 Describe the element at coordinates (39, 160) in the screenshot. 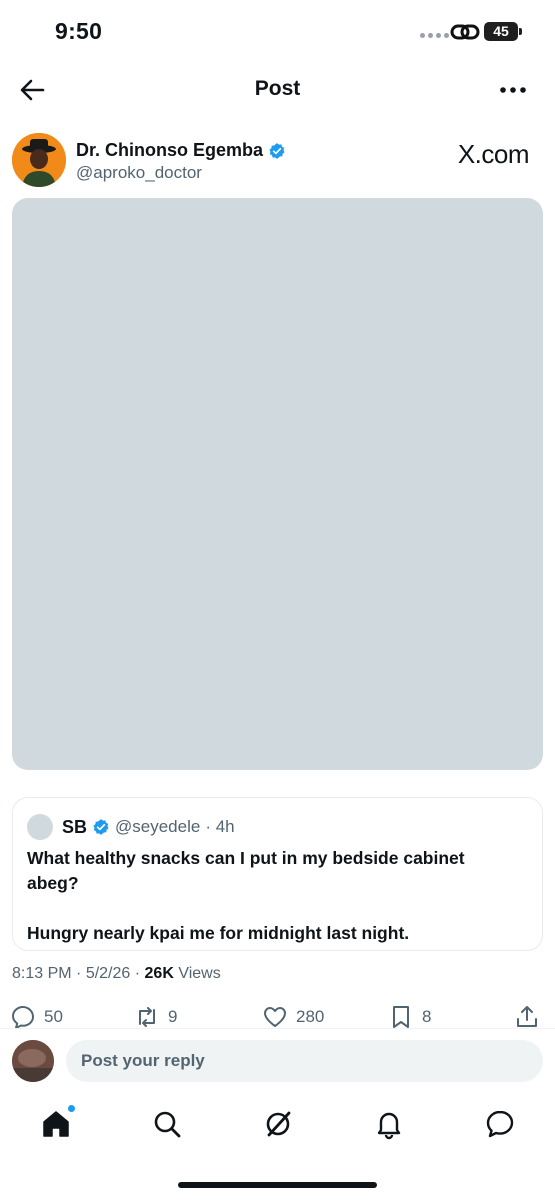

I see `author-avatar` at that location.